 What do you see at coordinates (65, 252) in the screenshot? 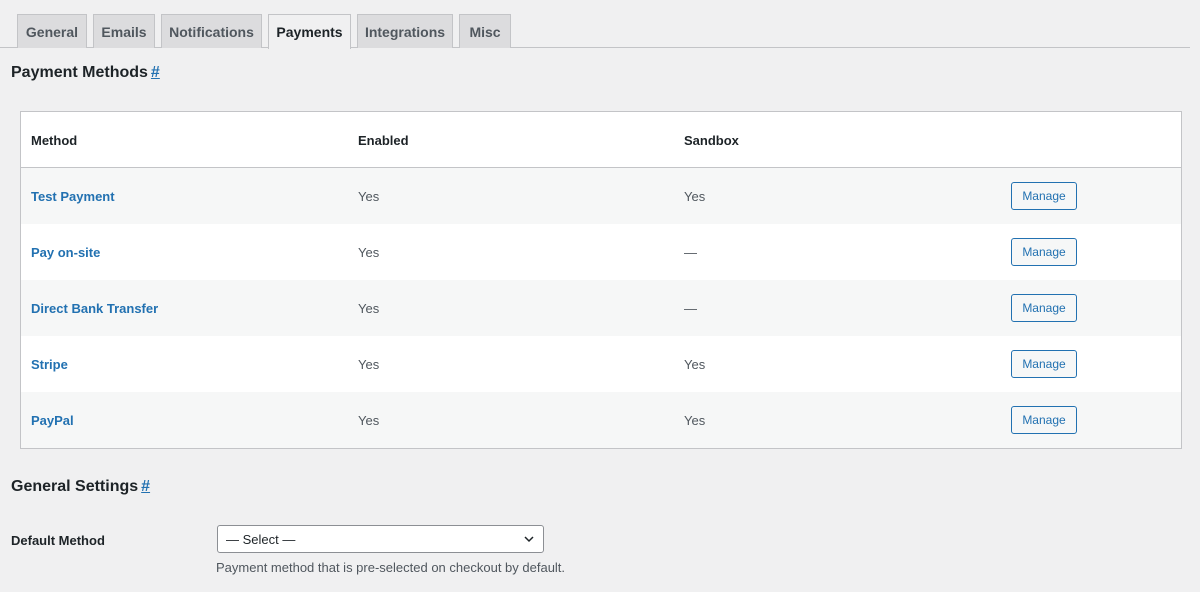
I see `method-link: Pay on-site` at bounding box center [65, 252].